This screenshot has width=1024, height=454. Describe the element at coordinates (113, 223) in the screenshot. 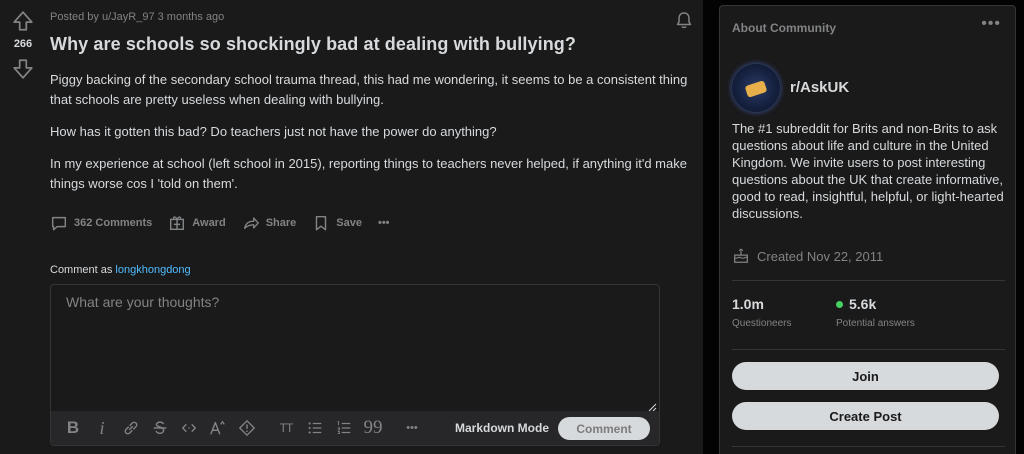

I see `comments-count: 362 Comments` at that location.